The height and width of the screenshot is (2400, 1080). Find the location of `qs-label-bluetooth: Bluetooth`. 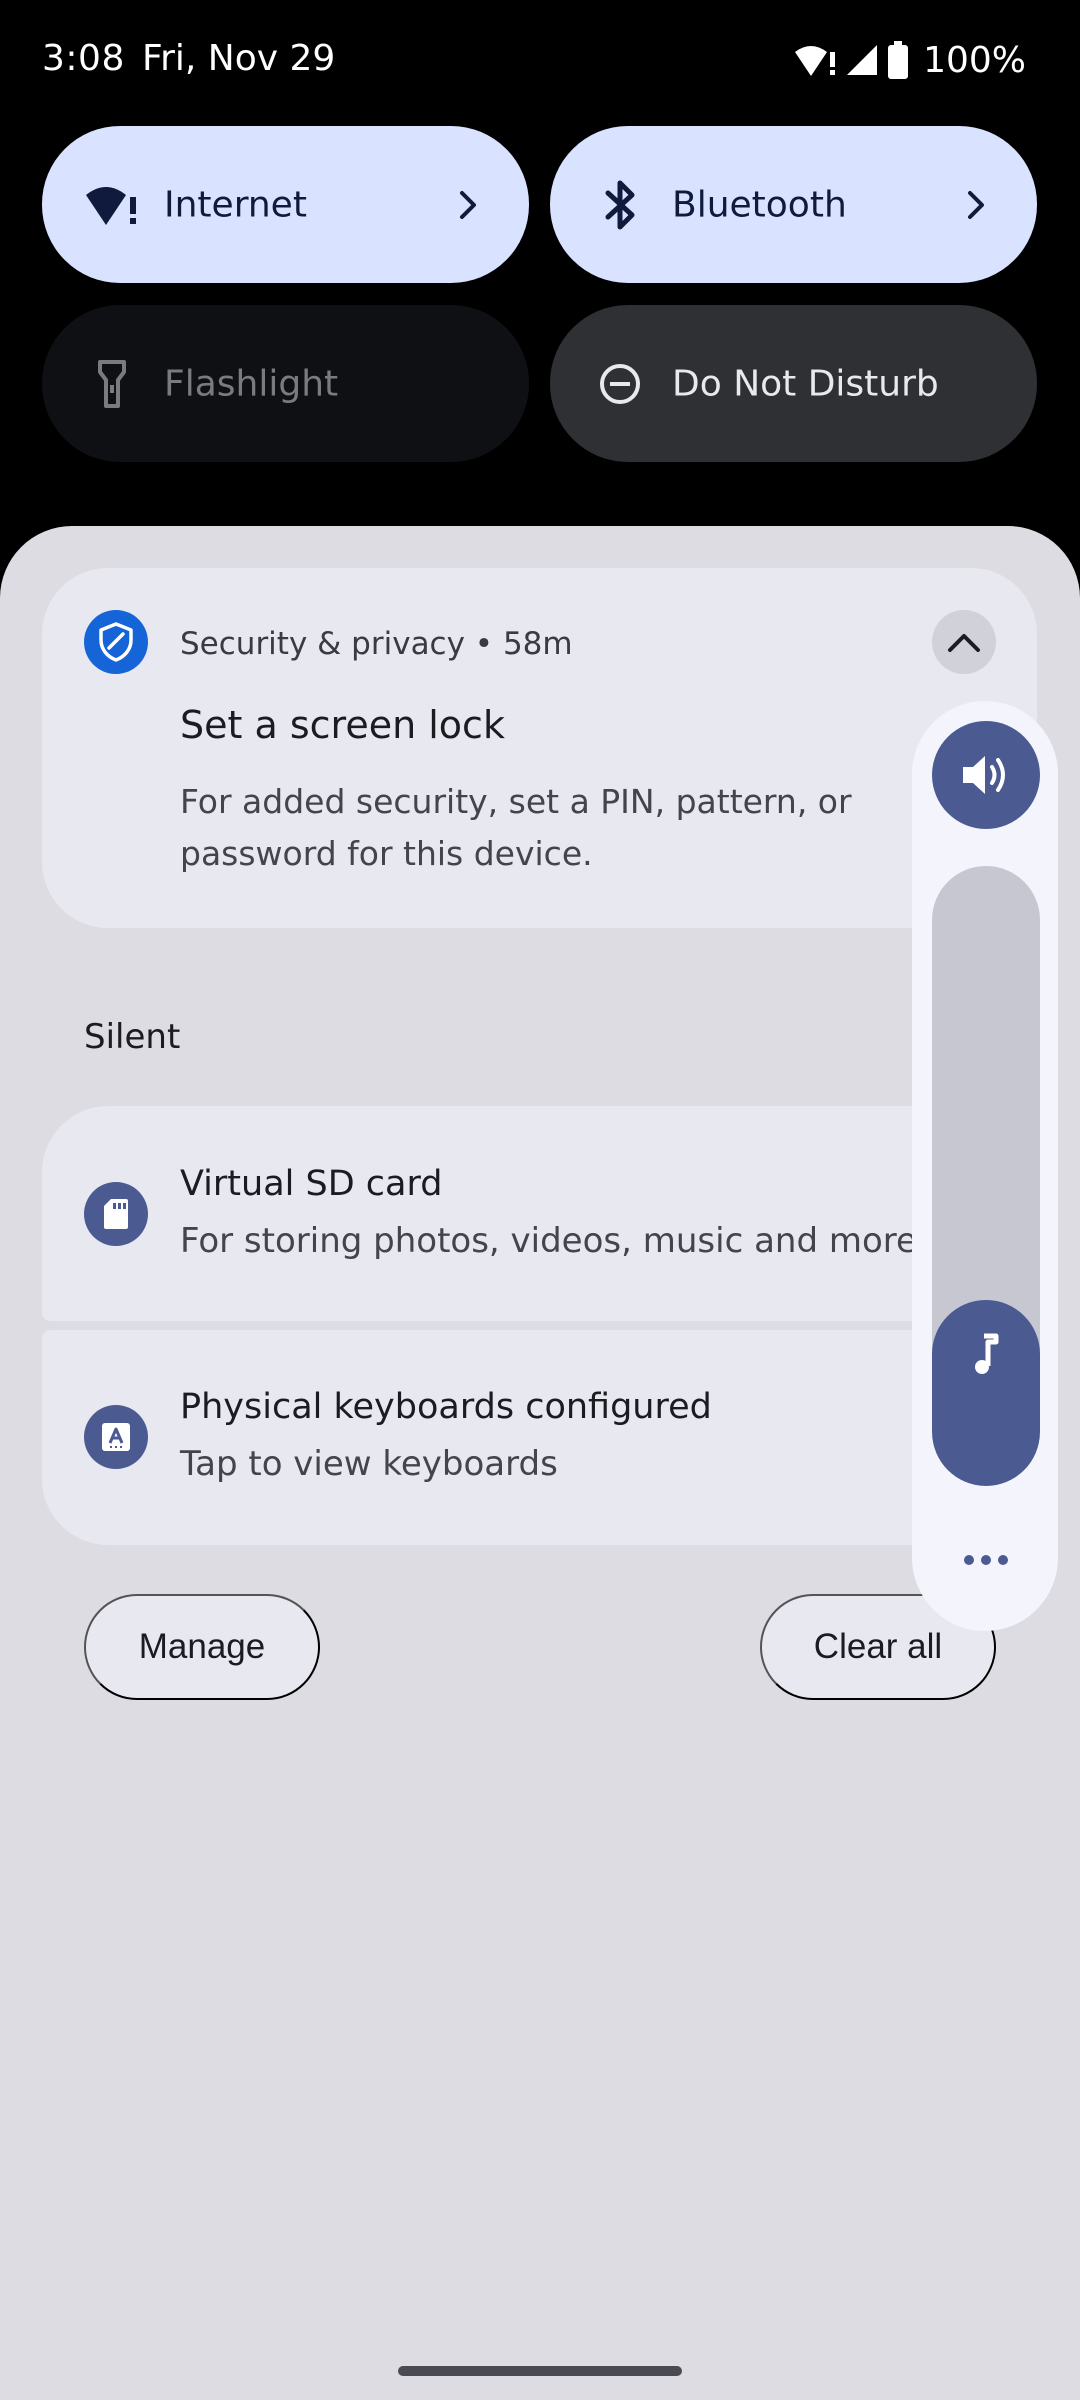

qs-label-bluetooth: Bluetooth is located at coordinates (759, 204).